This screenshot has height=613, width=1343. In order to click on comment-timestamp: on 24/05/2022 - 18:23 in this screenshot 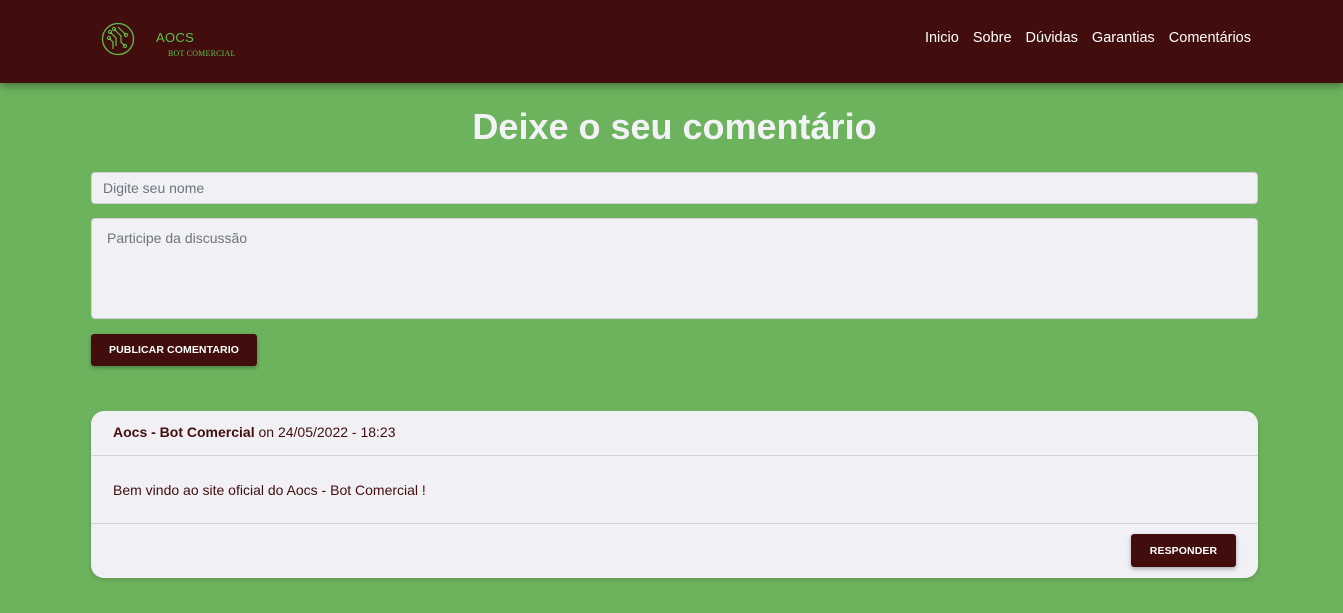, I will do `click(325, 432)`.